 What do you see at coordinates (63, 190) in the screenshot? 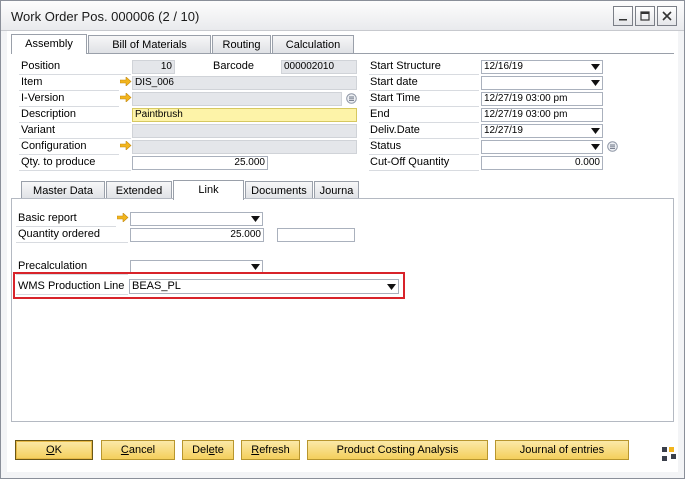
I see `subtab-master-data: Master Data` at bounding box center [63, 190].